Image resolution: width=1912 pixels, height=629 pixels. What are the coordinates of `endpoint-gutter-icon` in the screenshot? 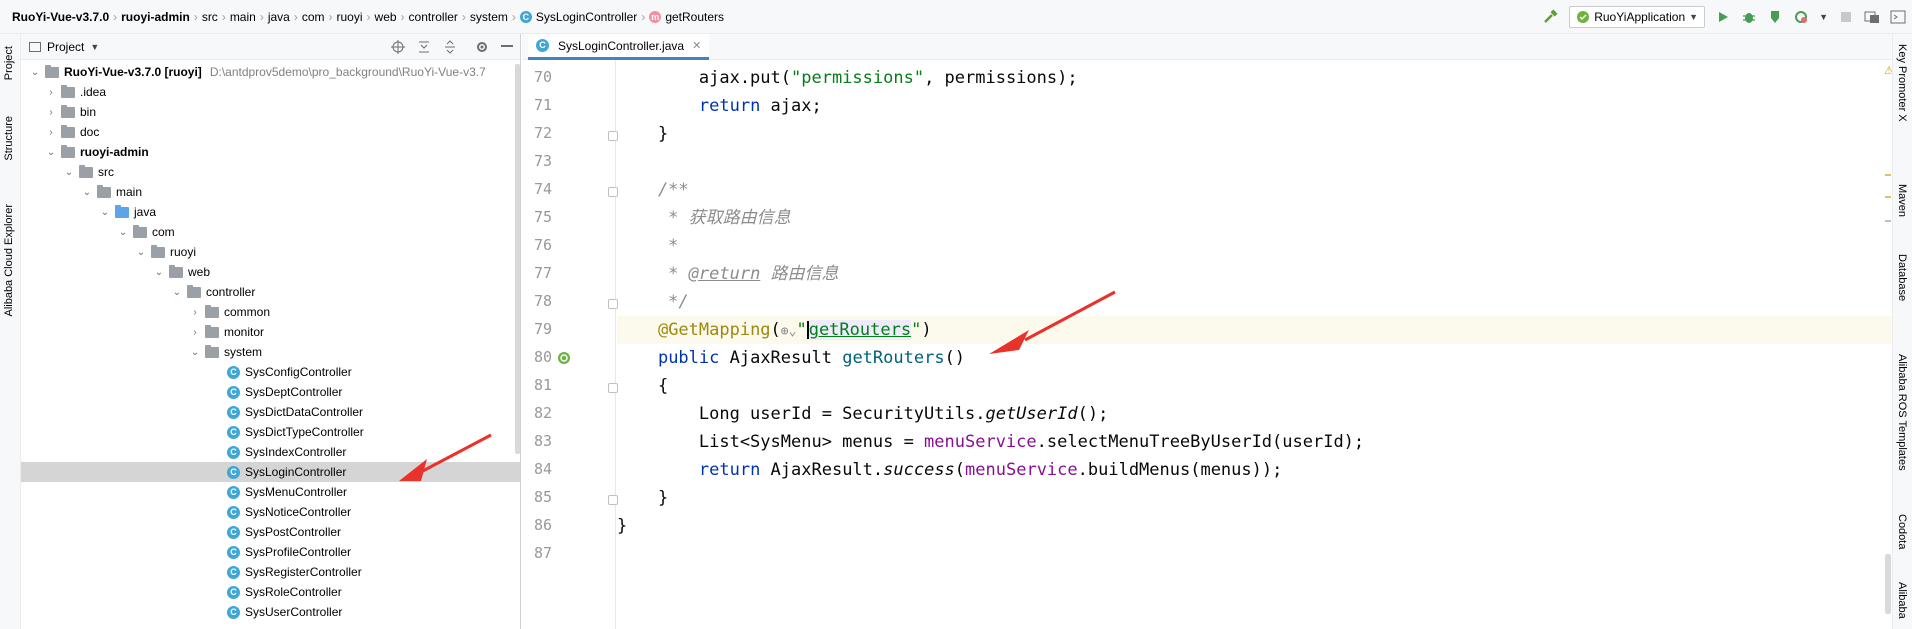 It's located at (564, 359).